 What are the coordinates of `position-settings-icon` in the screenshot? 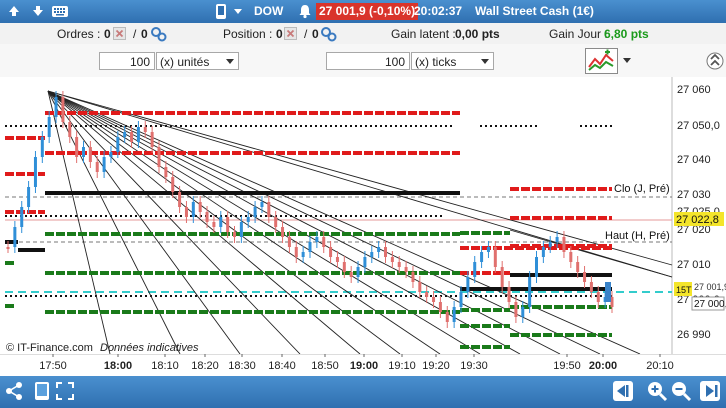 It's located at (329, 34).